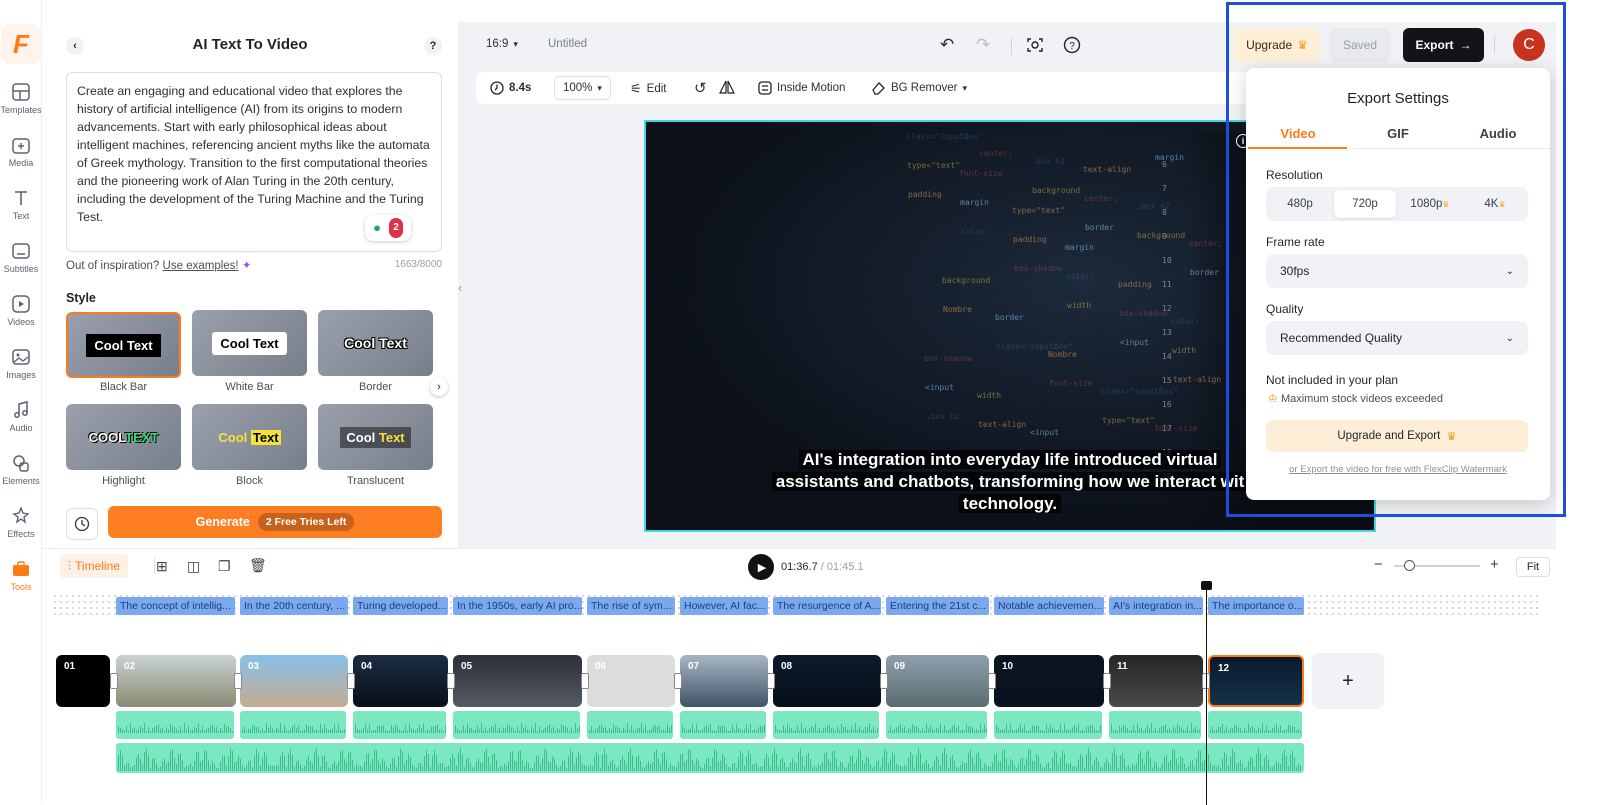 The height and width of the screenshot is (805, 1600). Describe the element at coordinates (21, 310) in the screenshot. I see `rail-videos: Videos` at that location.